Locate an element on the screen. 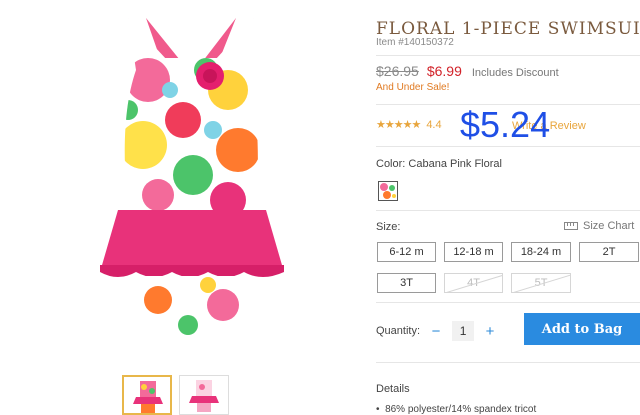 This screenshot has height=415, width=640. rating-value: 4.4 is located at coordinates (434, 124).